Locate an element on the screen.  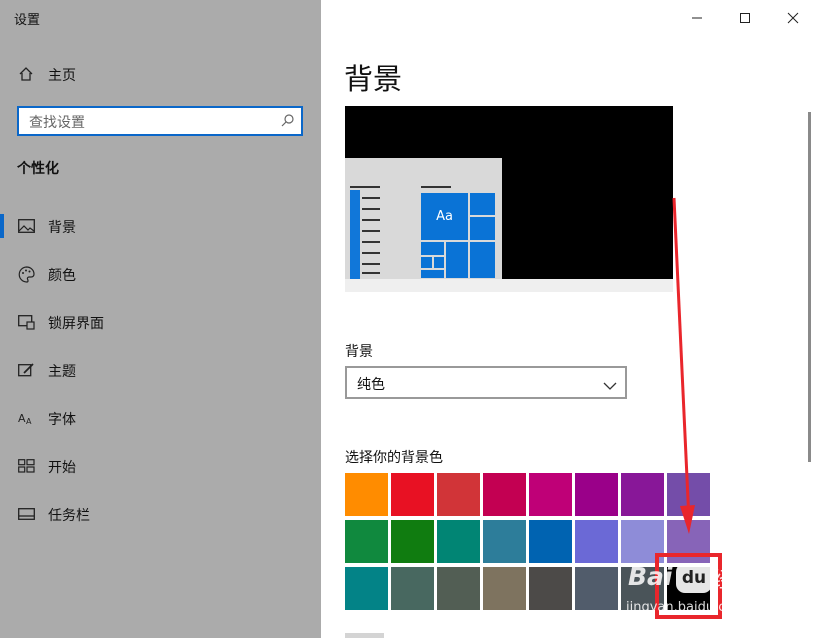
watermark-url: jingyan.baidu.com is located at coordinates (686, 607).